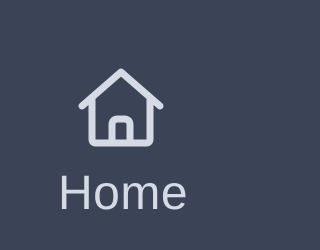 Image resolution: width=320 pixels, height=250 pixels. Describe the element at coordinates (121, 107) in the screenshot. I see `home-icon` at that location.